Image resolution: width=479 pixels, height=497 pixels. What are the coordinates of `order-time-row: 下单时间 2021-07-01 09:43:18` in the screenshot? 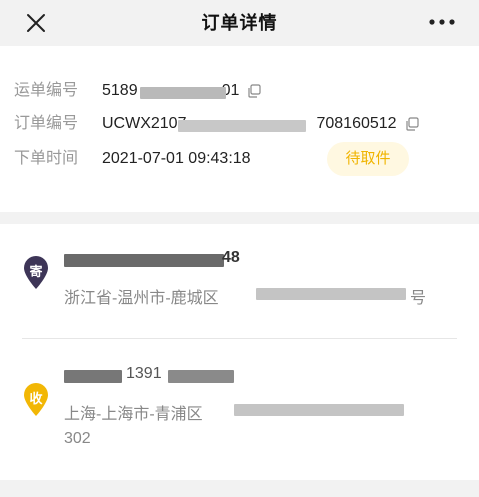 It's located at (132, 159).